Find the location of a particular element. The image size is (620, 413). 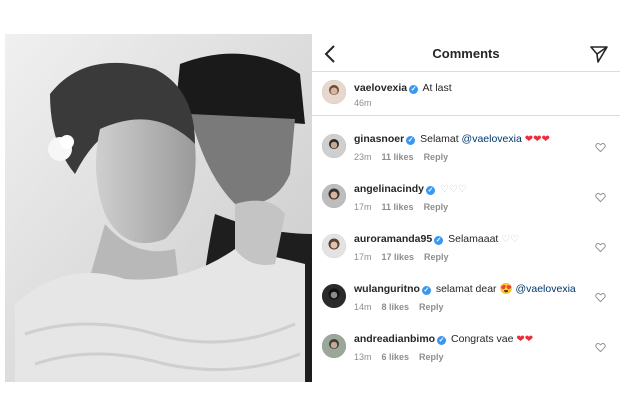

likes-count: 6 likes is located at coordinates (396, 357).